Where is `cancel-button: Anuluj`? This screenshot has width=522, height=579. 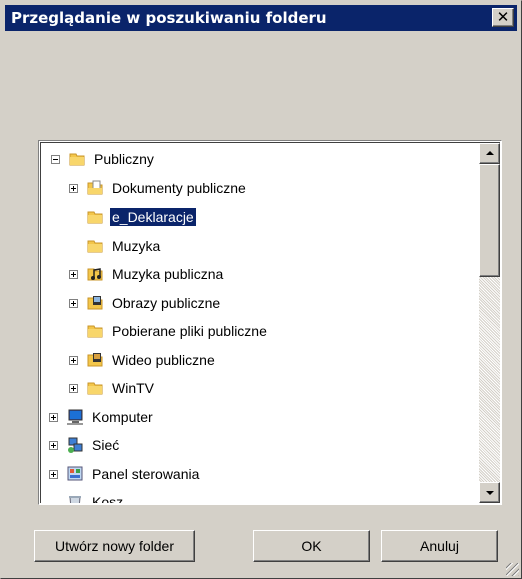
cancel-button: Anuluj is located at coordinates (439, 546).